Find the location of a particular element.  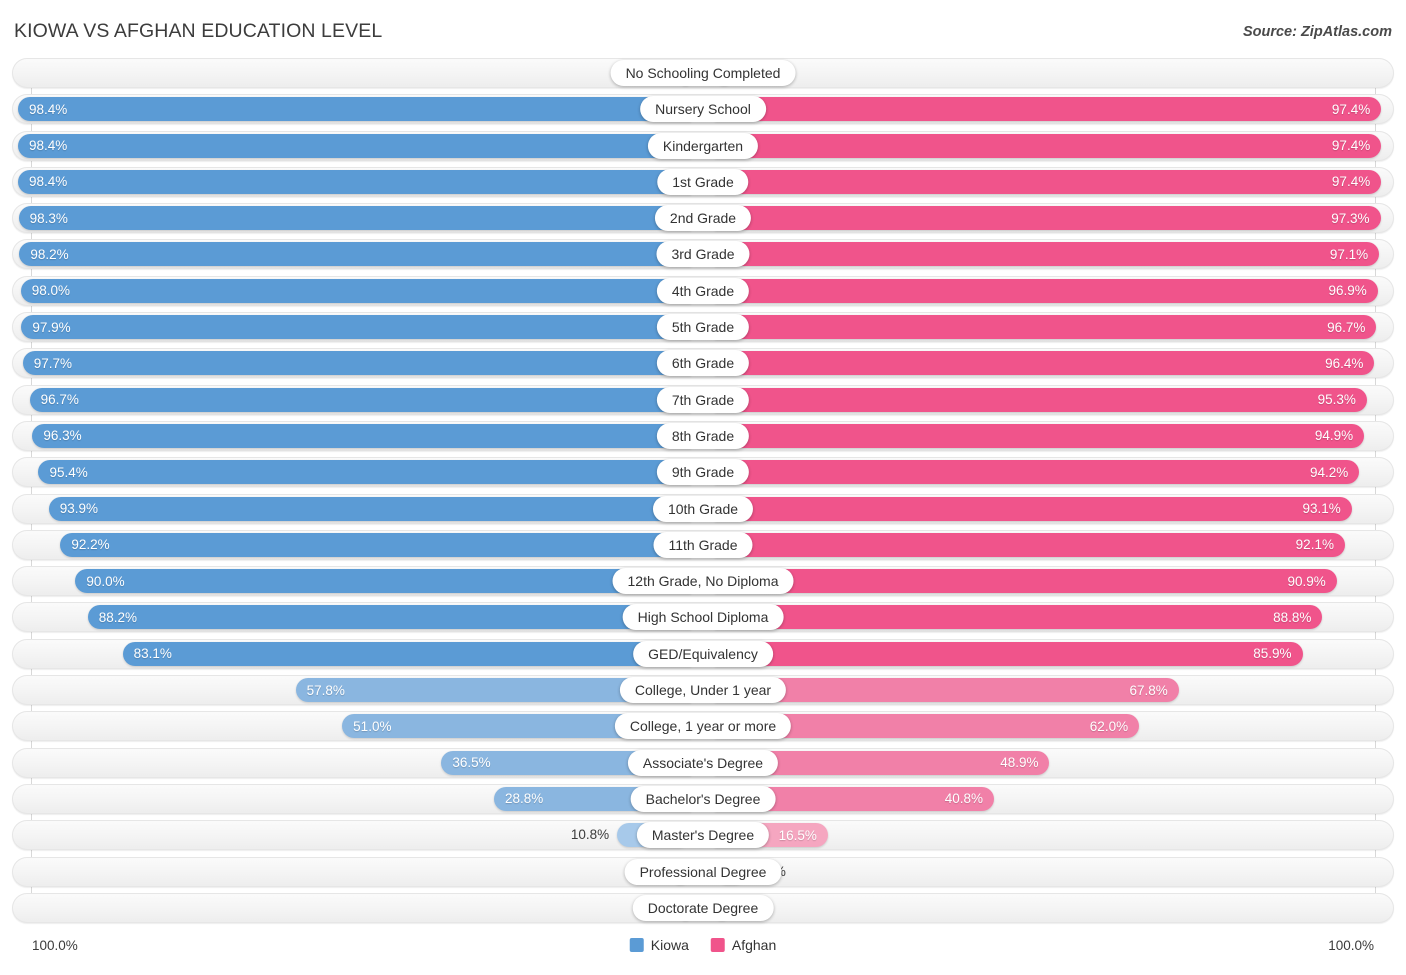

category-label: College, Under 1 year is located at coordinates (703, 690).